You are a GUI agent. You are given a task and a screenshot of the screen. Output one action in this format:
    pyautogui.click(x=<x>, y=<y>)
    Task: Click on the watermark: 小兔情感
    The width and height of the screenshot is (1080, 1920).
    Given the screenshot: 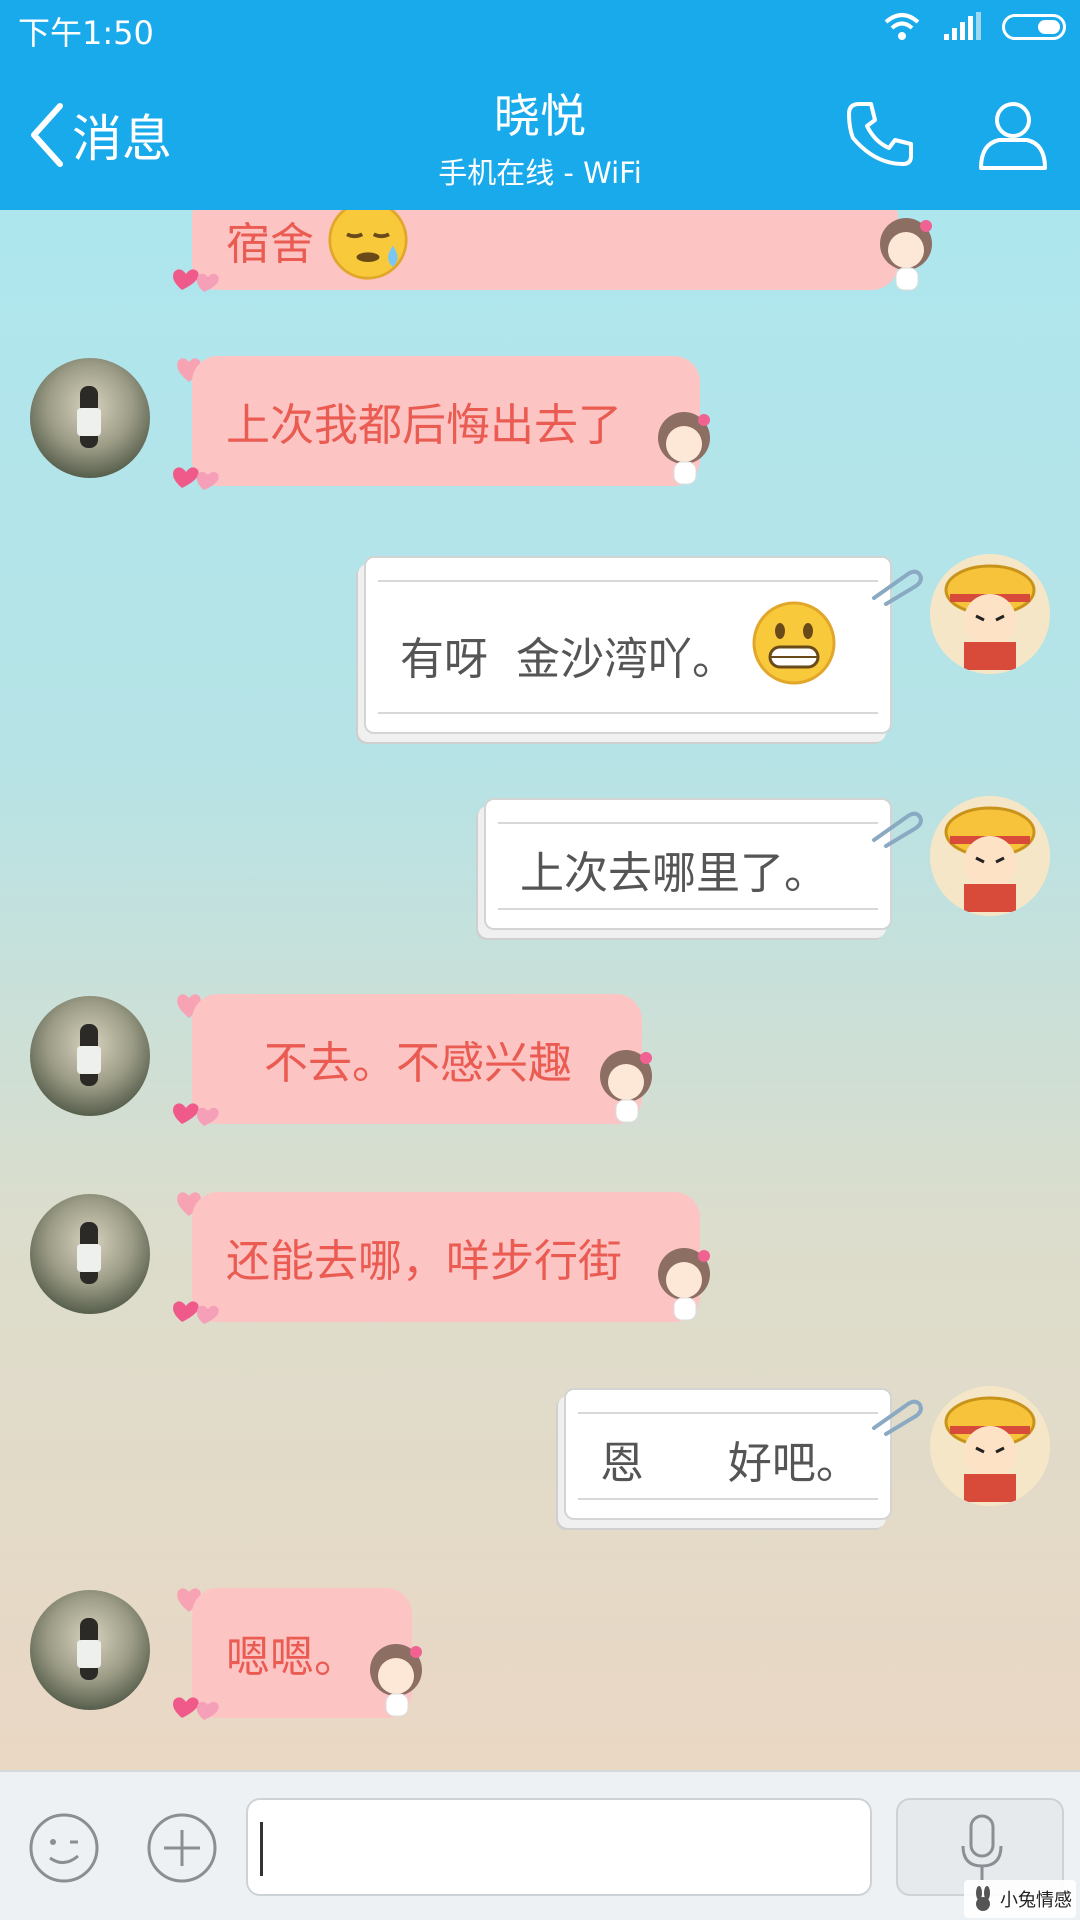 What is the action you would take?
    pyautogui.click(x=1020, y=1899)
    